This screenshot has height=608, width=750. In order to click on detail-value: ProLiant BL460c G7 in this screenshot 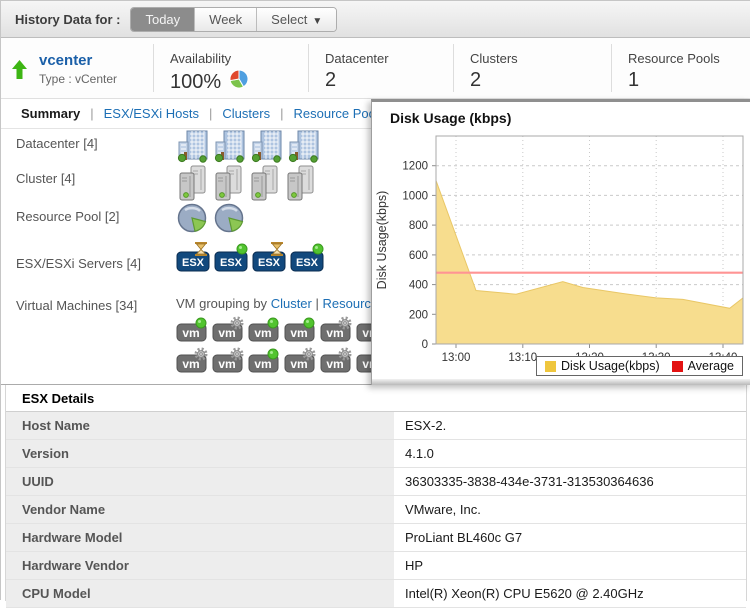, I will do `click(572, 537)`.